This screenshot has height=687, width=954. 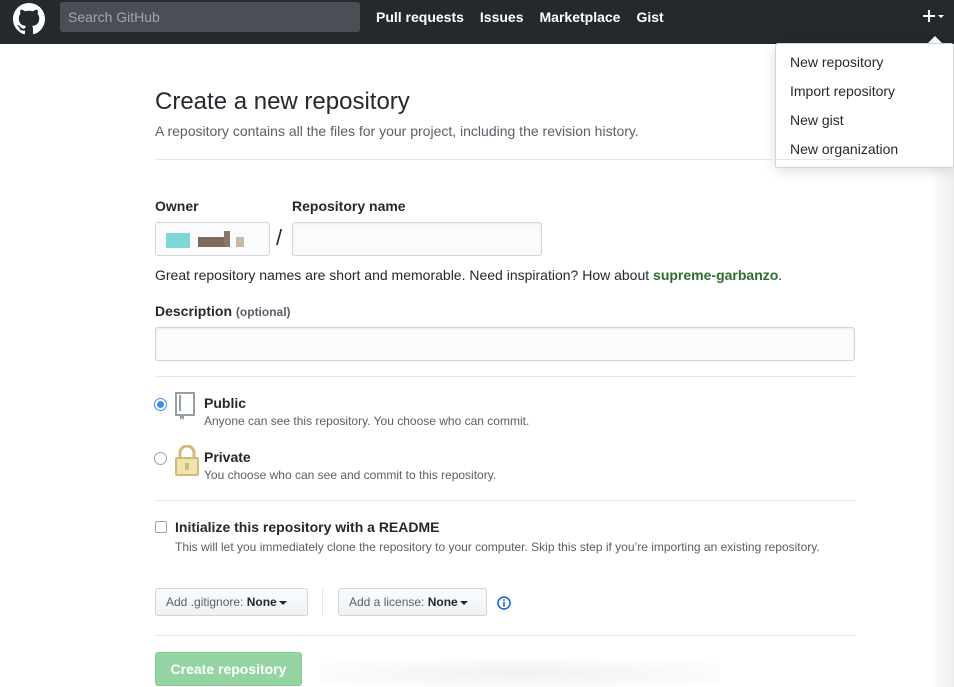 I want to click on create-repository-button: Create repository, so click(x=228, y=669).